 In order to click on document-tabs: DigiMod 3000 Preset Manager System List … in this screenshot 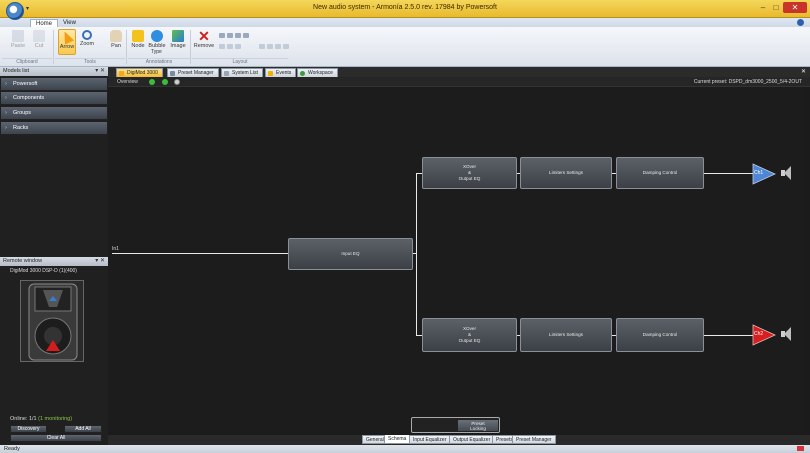, I will do `click(459, 72)`.